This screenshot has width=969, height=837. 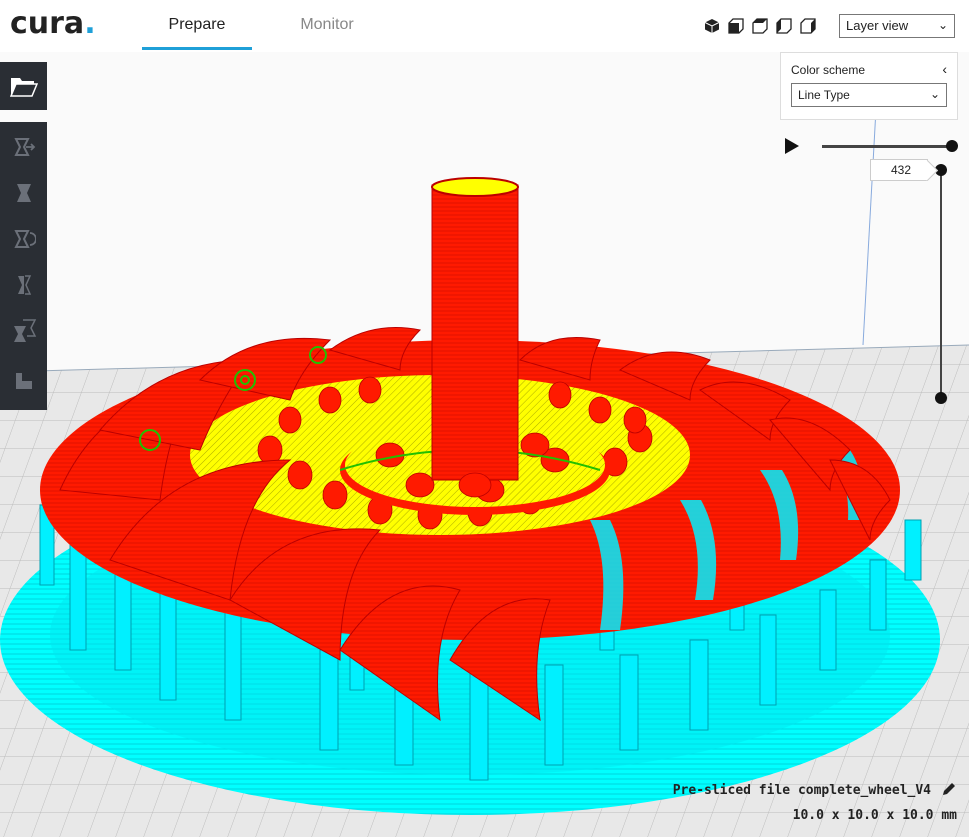 I want to click on folder-open-icon, so click(x=23, y=87).